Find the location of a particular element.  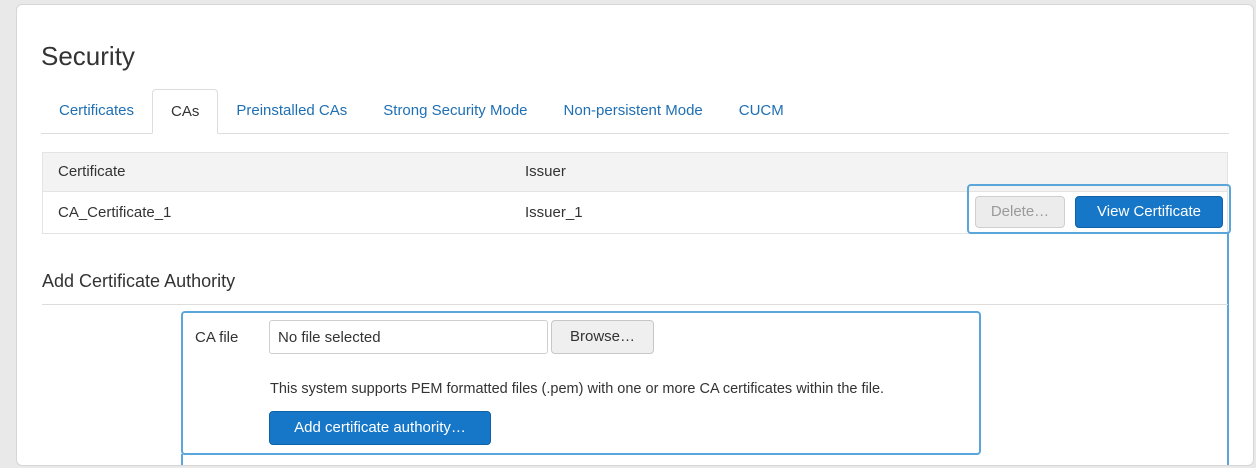

highlight-connector-left is located at coordinates (182, 459).